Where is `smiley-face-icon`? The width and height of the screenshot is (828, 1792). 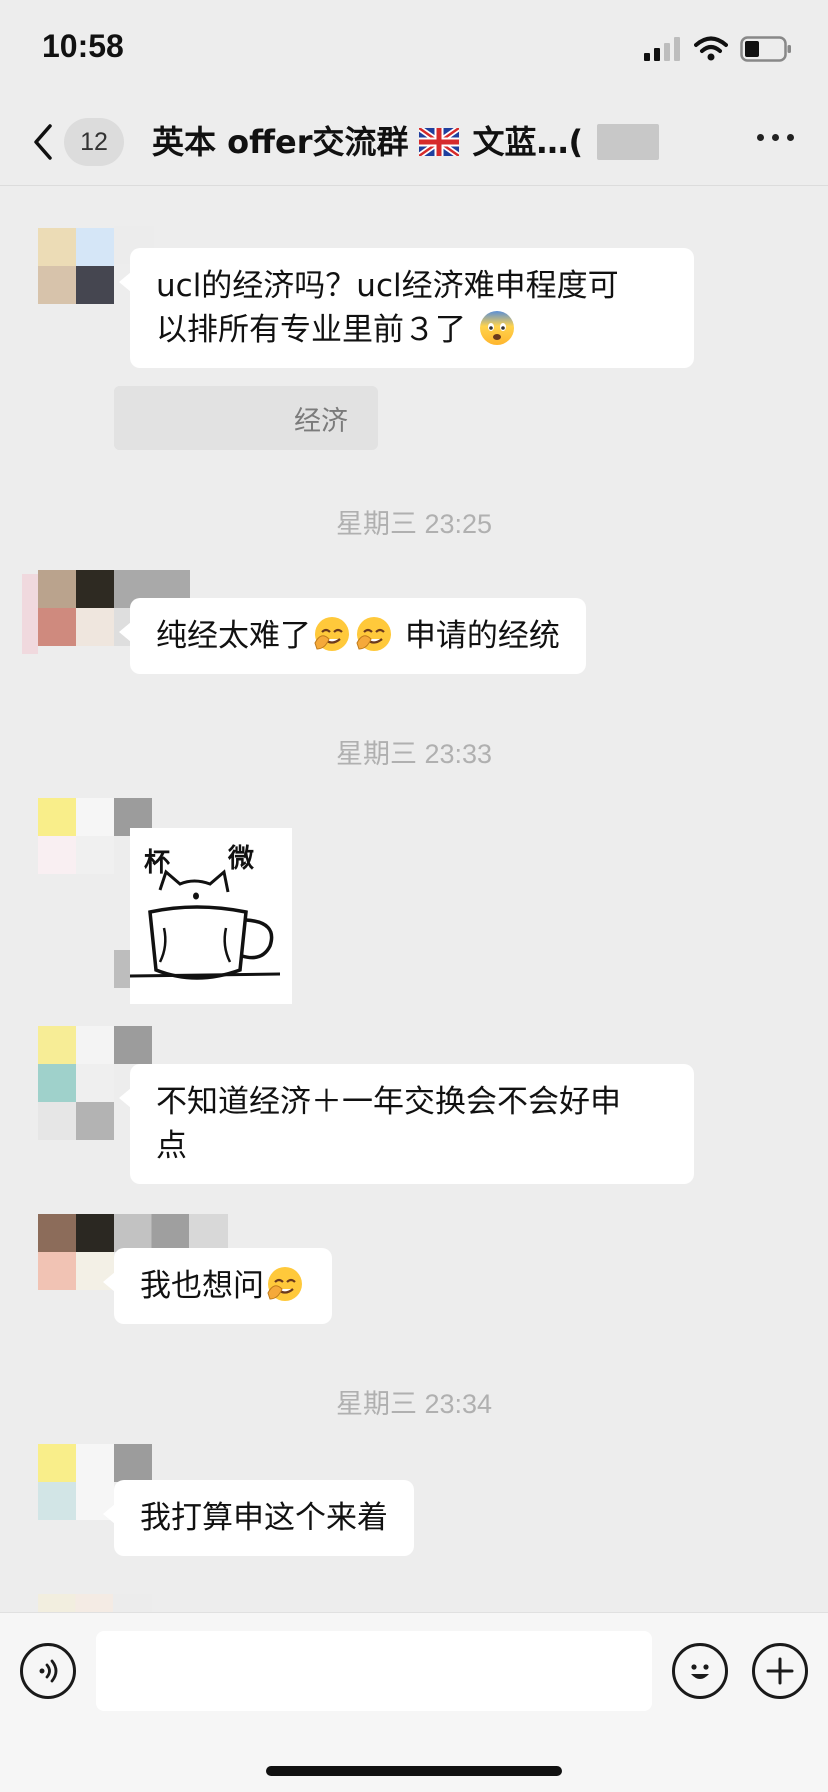 smiley-face-icon is located at coordinates (700, 1671).